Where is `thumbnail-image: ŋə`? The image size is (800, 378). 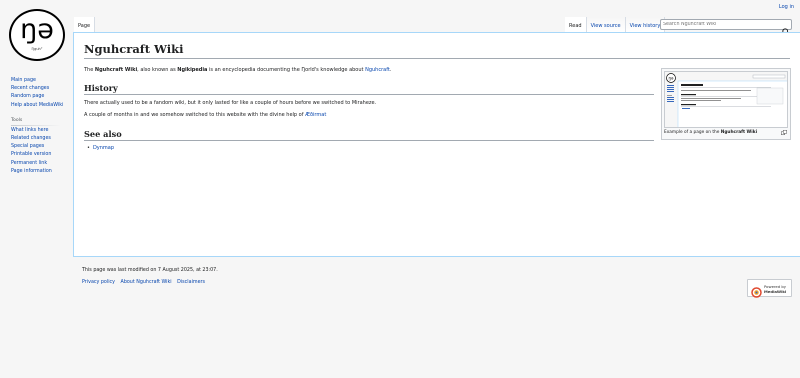
thumbnail-image: ŋə is located at coordinates (726, 99).